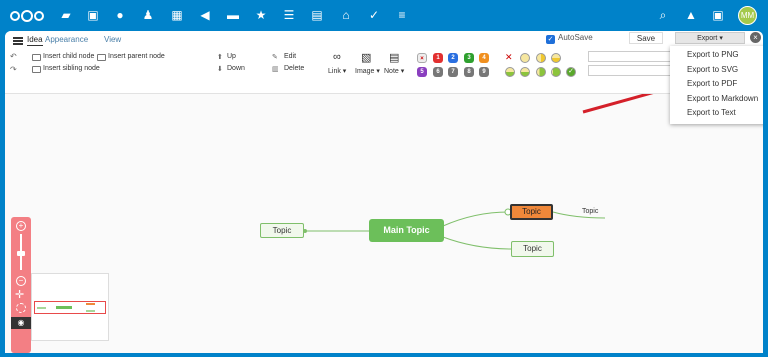 The width and height of the screenshot is (768, 357). Describe the element at coordinates (532, 249) in the screenshot. I see `topic-node-right-bottom: Topic` at that location.